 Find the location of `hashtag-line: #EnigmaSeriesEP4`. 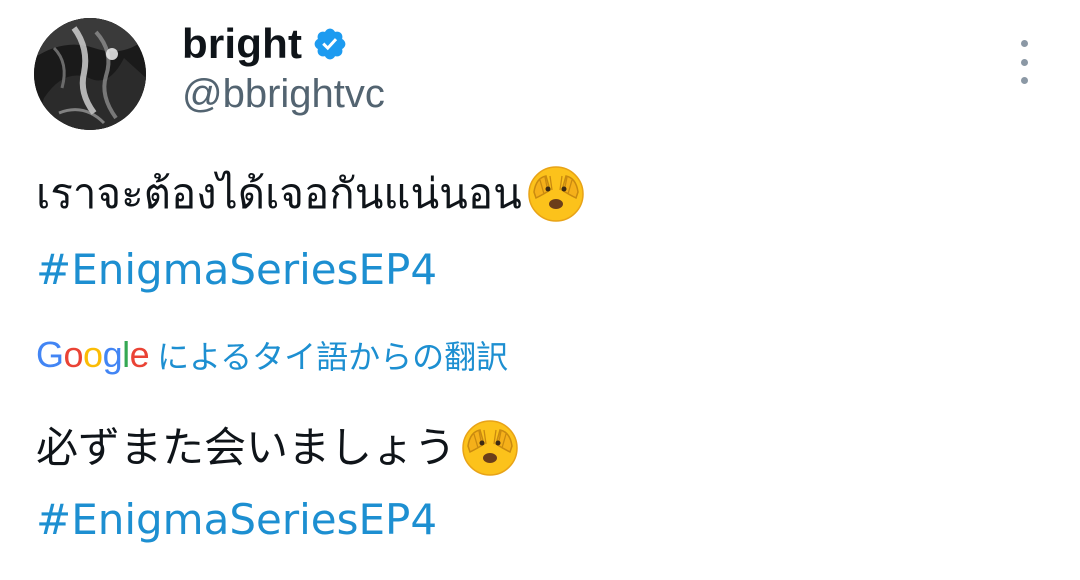

hashtag-line: #EnigmaSeriesEP4 is located at coordinates (236, 270).